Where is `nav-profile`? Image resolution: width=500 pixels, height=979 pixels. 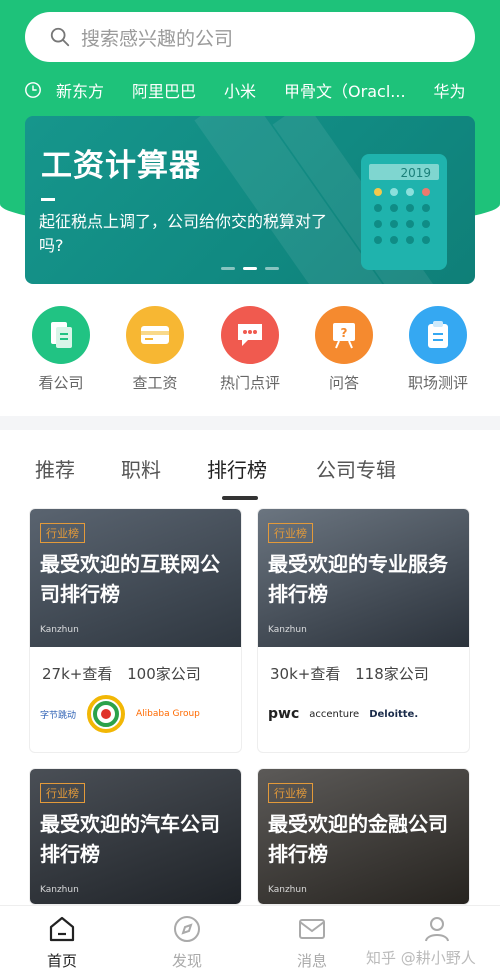 nav-profile is located at coordinates (437, 929).